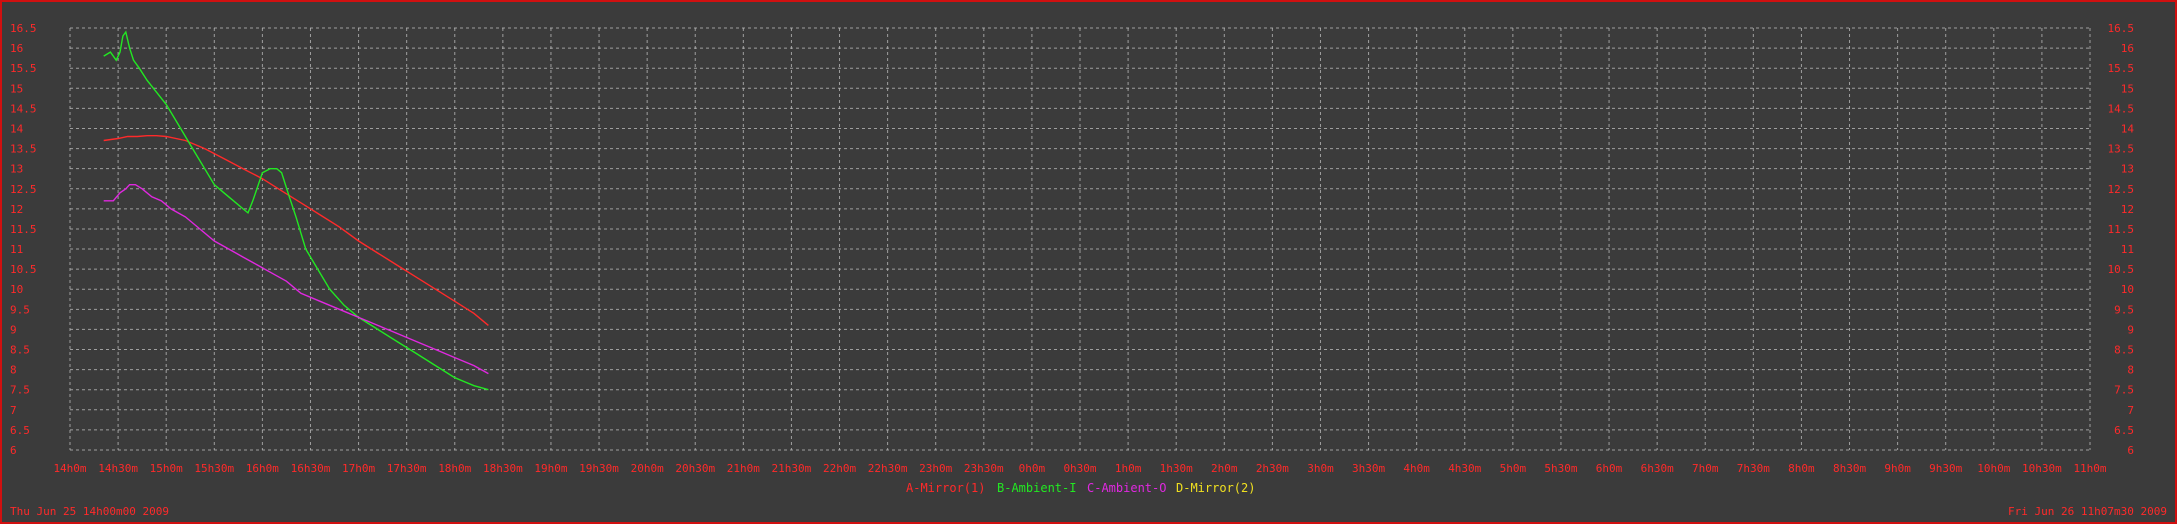 The height and width of the screenshot is (524, 2177). Describe the element at coordinates (118, 468) in the screenshot. I see `x-tick-label: 14h30m` at that location.